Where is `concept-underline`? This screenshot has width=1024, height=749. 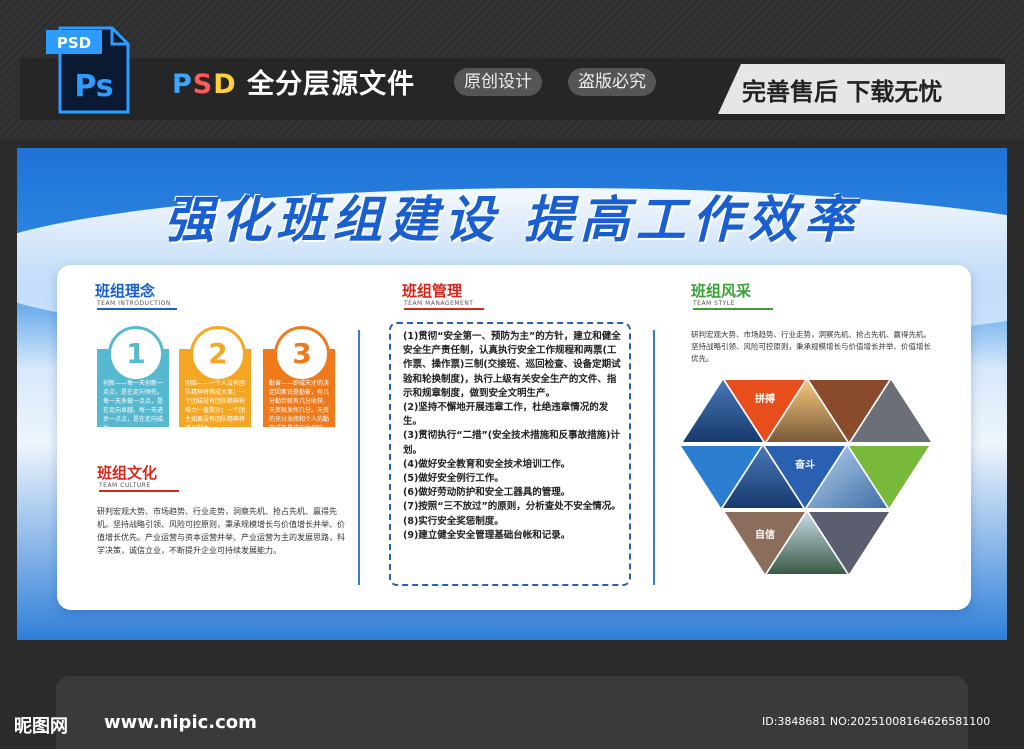 concept-underline is located at coordinates (137, 309).